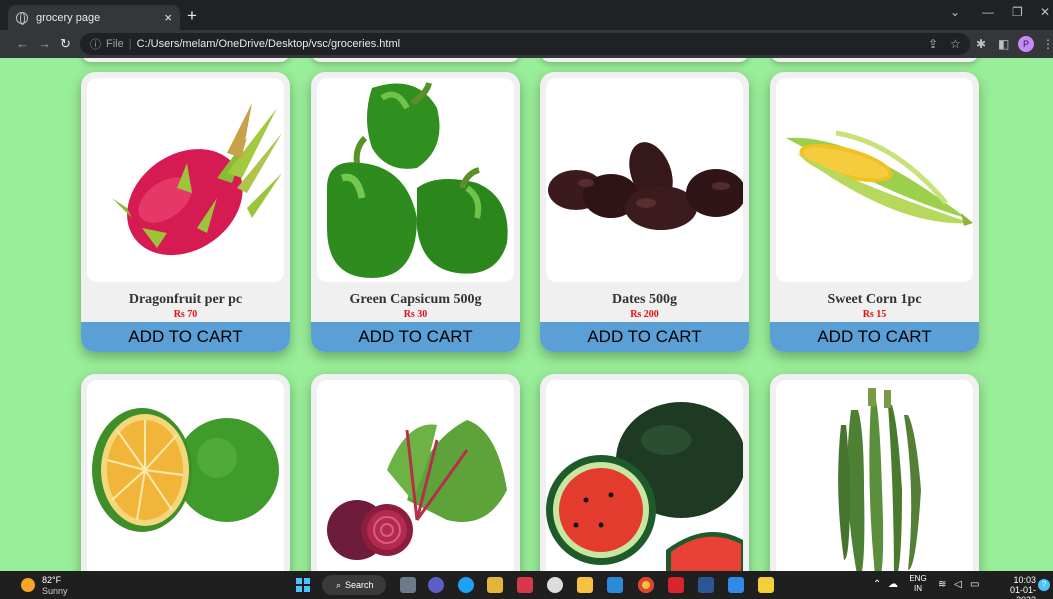 This screenshot has height=599, width=1053. I want to click on dell-icon, so click(555, 585).